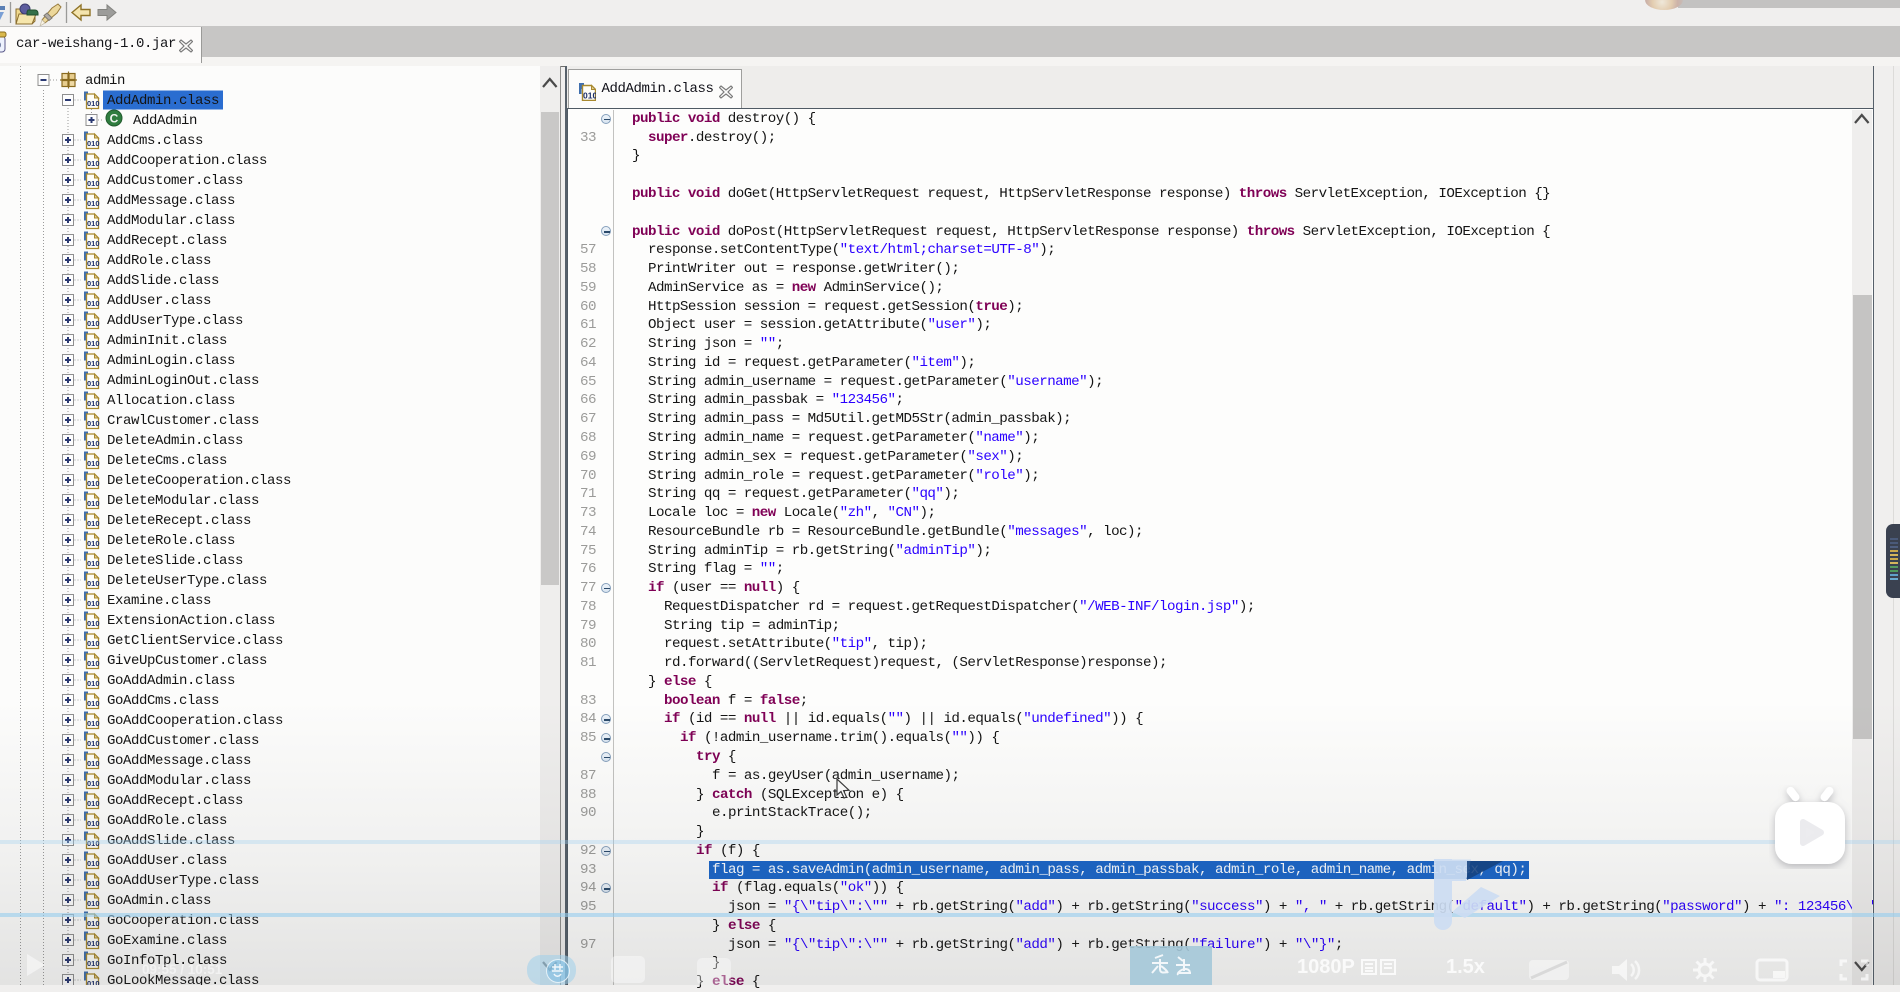 The height and width of the screenshot is (992, 1900). Describe the element at coordinates (105, 81) in the screenshot. I see `svg-text: admin` at that location.